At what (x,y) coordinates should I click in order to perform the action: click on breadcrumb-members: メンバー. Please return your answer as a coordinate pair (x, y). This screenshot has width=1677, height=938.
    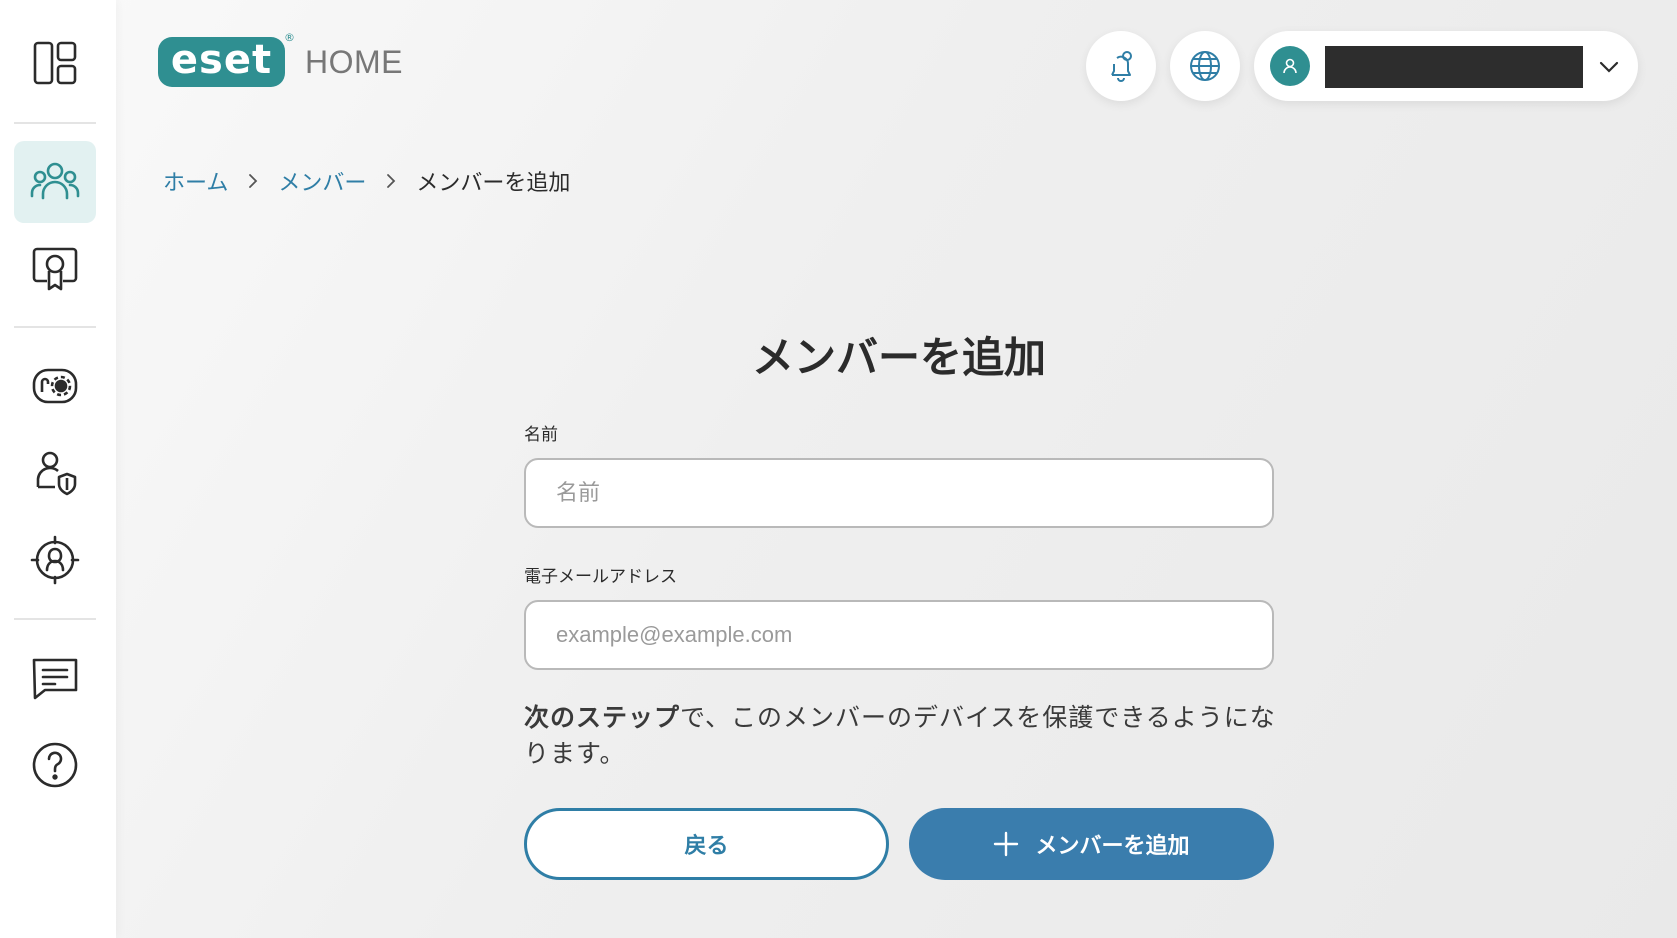
    Looking at the image, I should click on (322, 181).